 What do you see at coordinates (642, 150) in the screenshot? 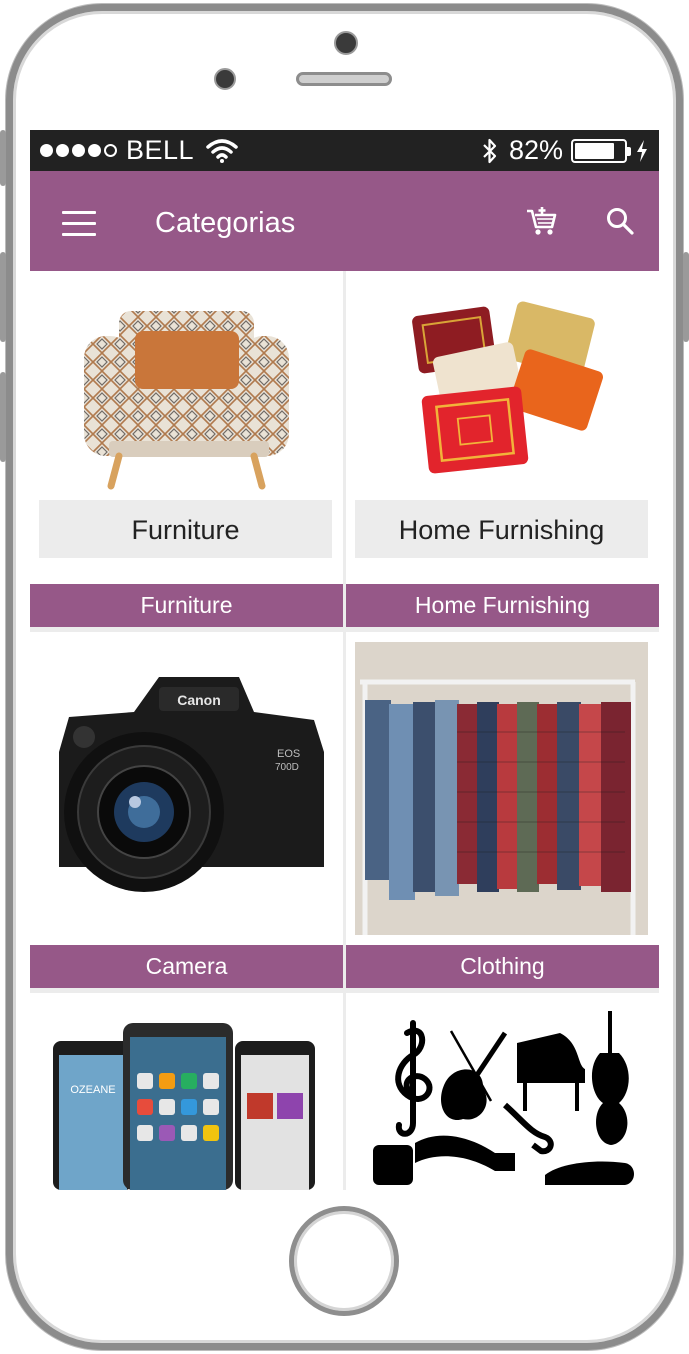
I see `charging-icon` at bounding box center [642, 150].